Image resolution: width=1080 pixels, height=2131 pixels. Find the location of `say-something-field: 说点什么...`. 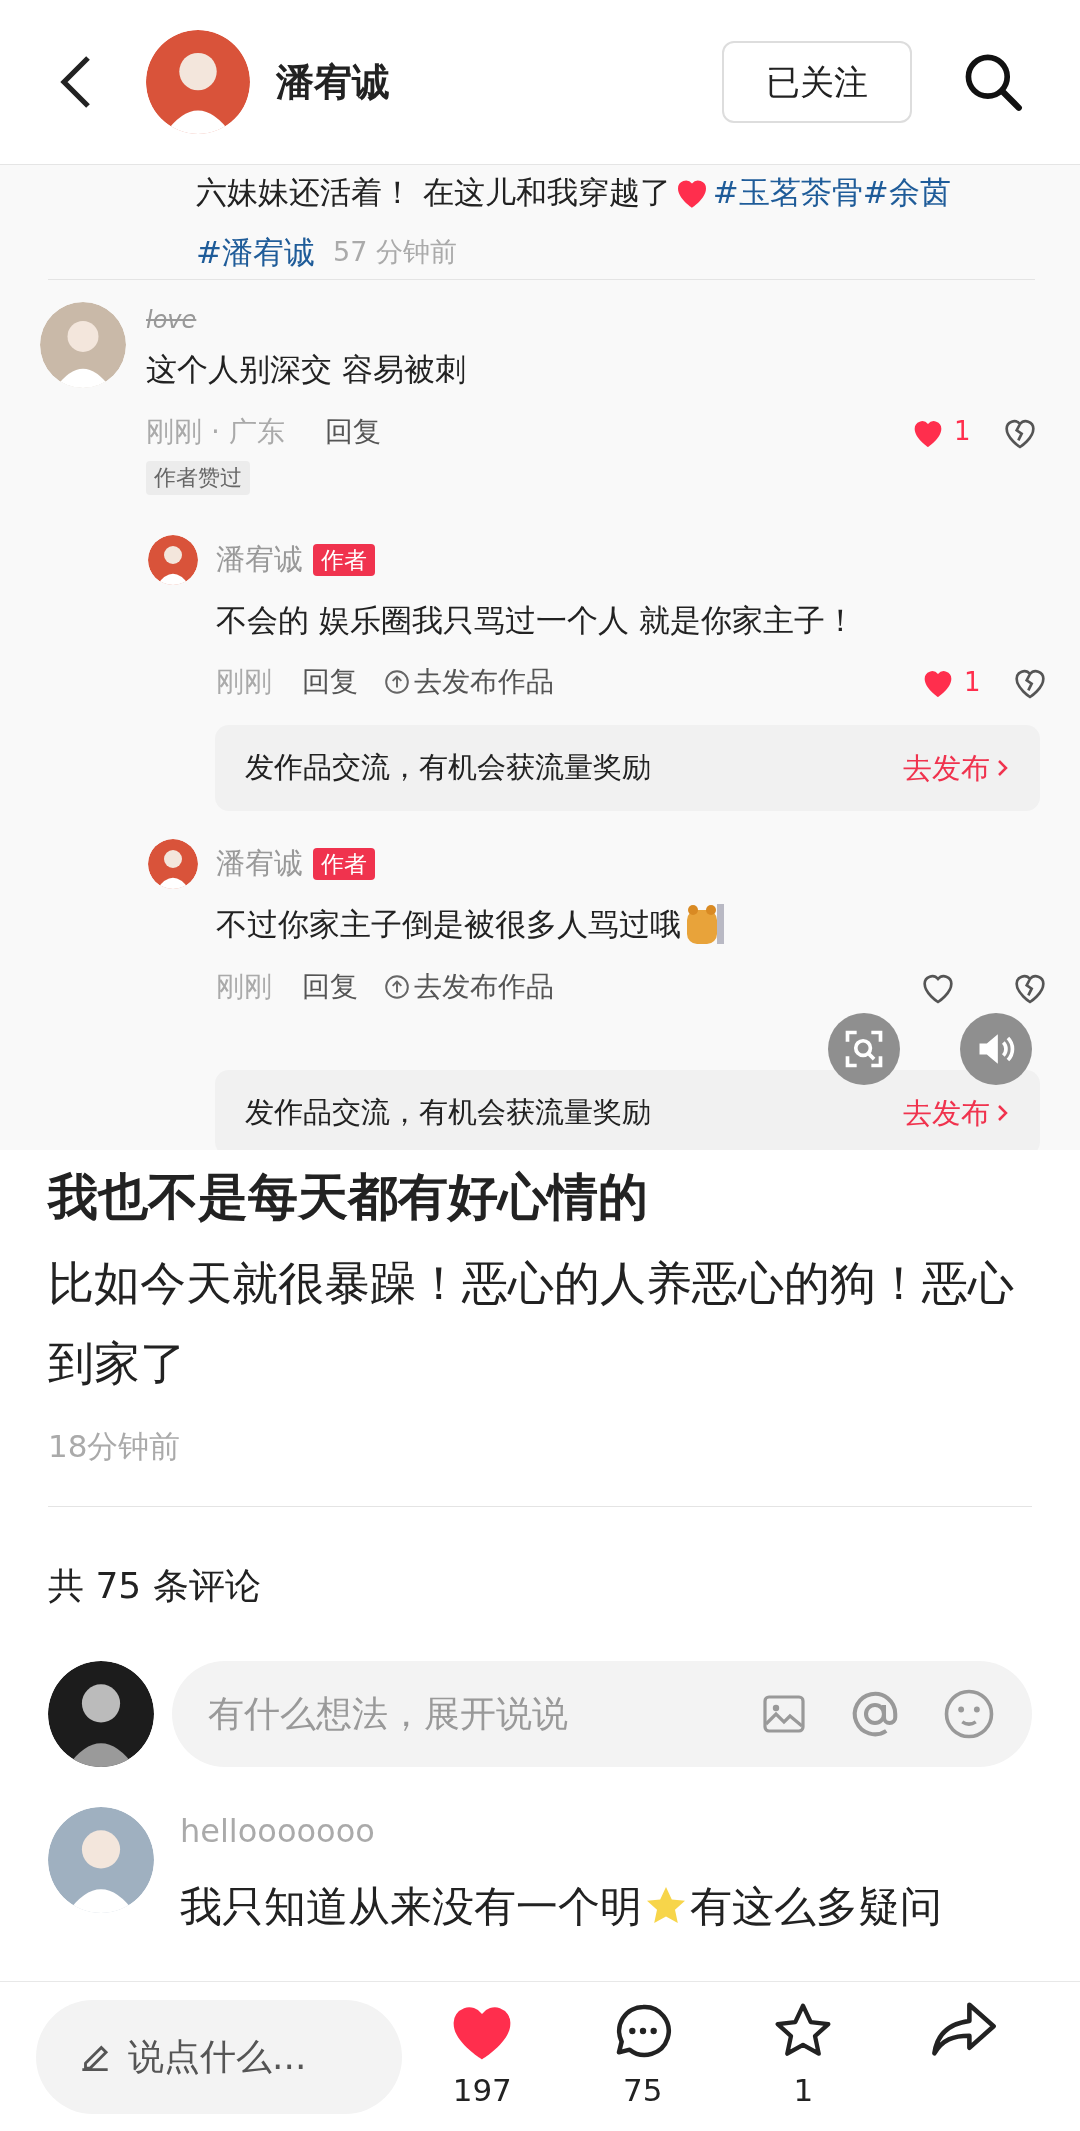

say-something-field: 说点什么... is located at coordinates (219, 2056).